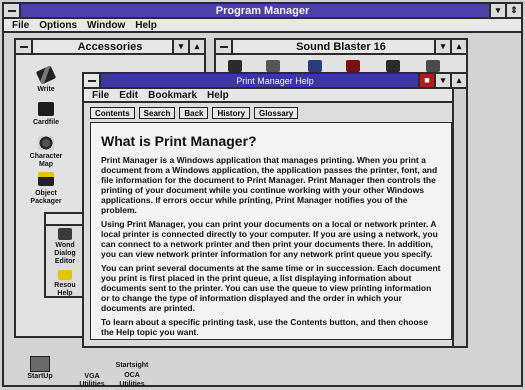 This screenshot has height=390, width=525. Describe the element at coordinates (275, 96) in the screenshot. I see `help-menubar: File Edit Bookmark Help` at that location.